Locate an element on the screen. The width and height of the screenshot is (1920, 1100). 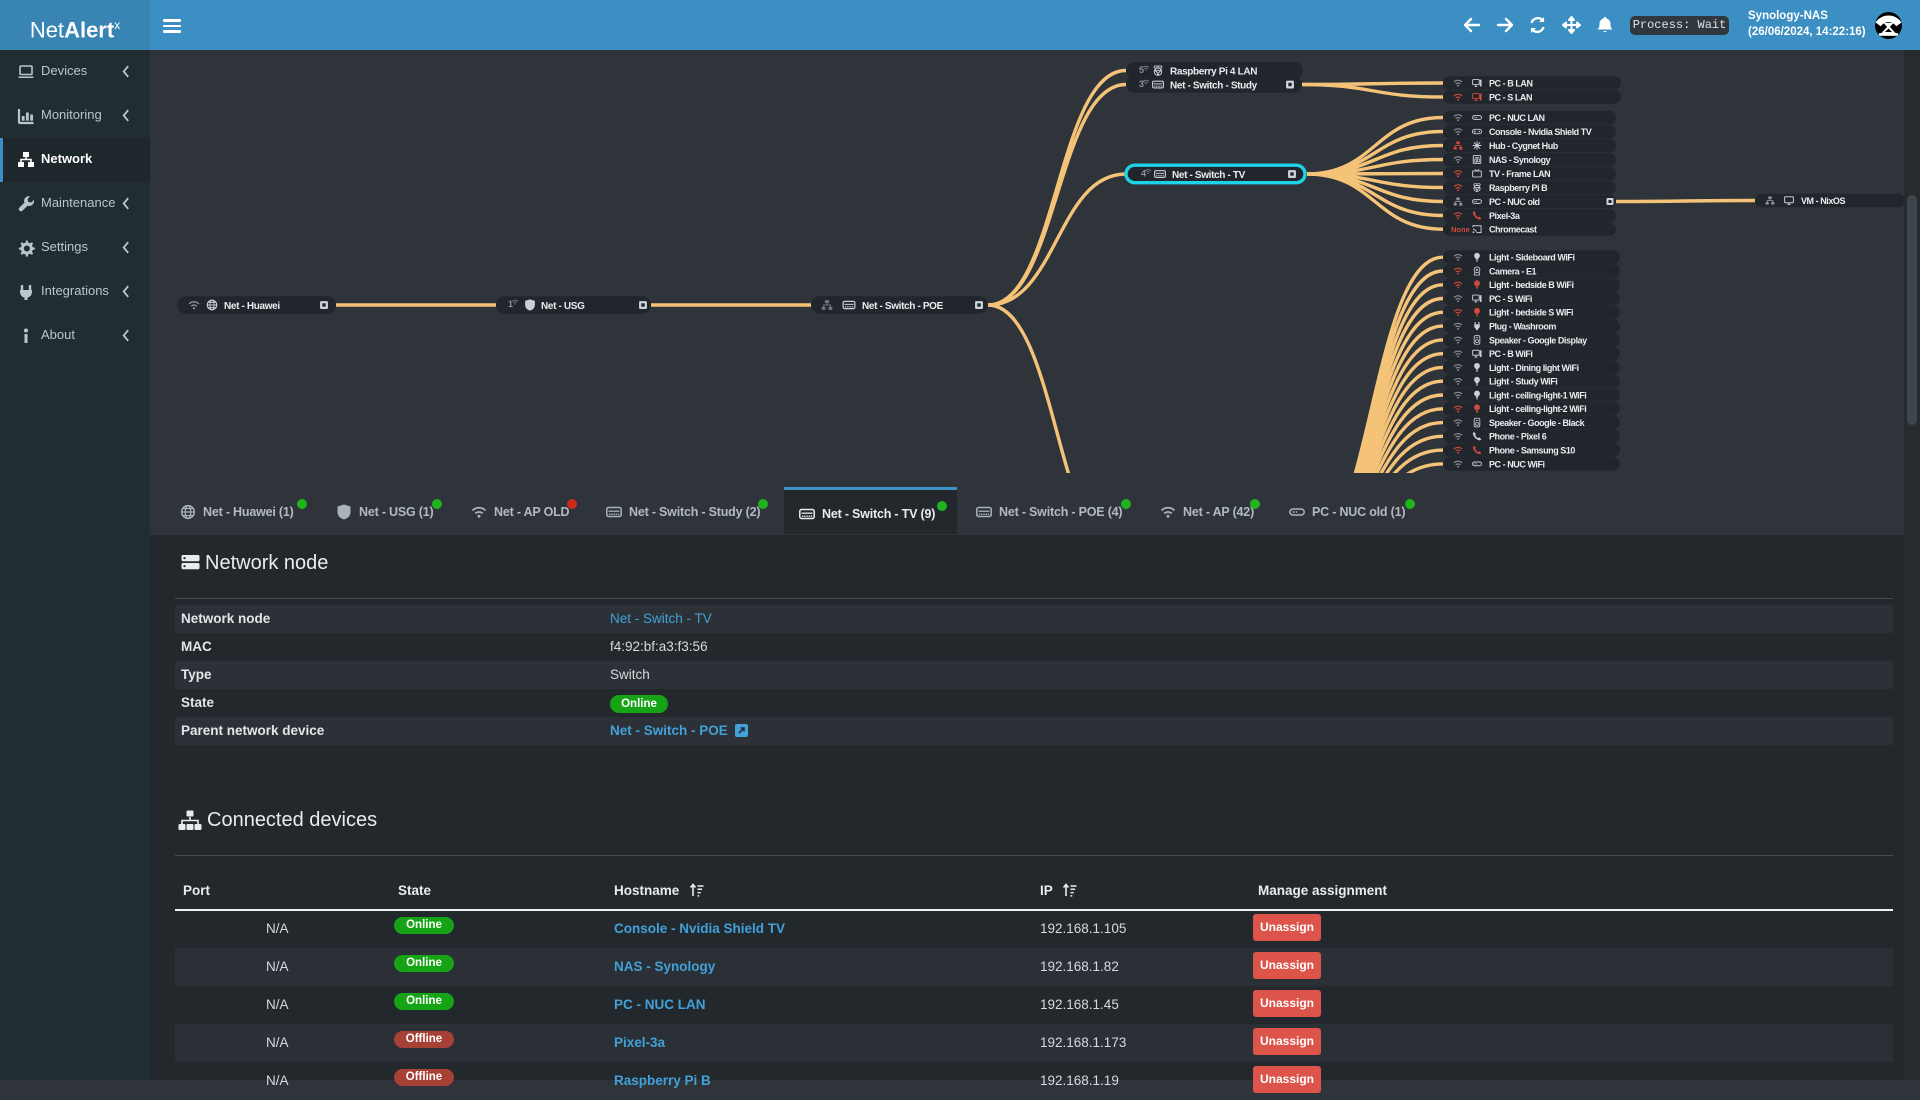
svg-text: Phone - Pixel 6 is located at coordinates (1518, 437).